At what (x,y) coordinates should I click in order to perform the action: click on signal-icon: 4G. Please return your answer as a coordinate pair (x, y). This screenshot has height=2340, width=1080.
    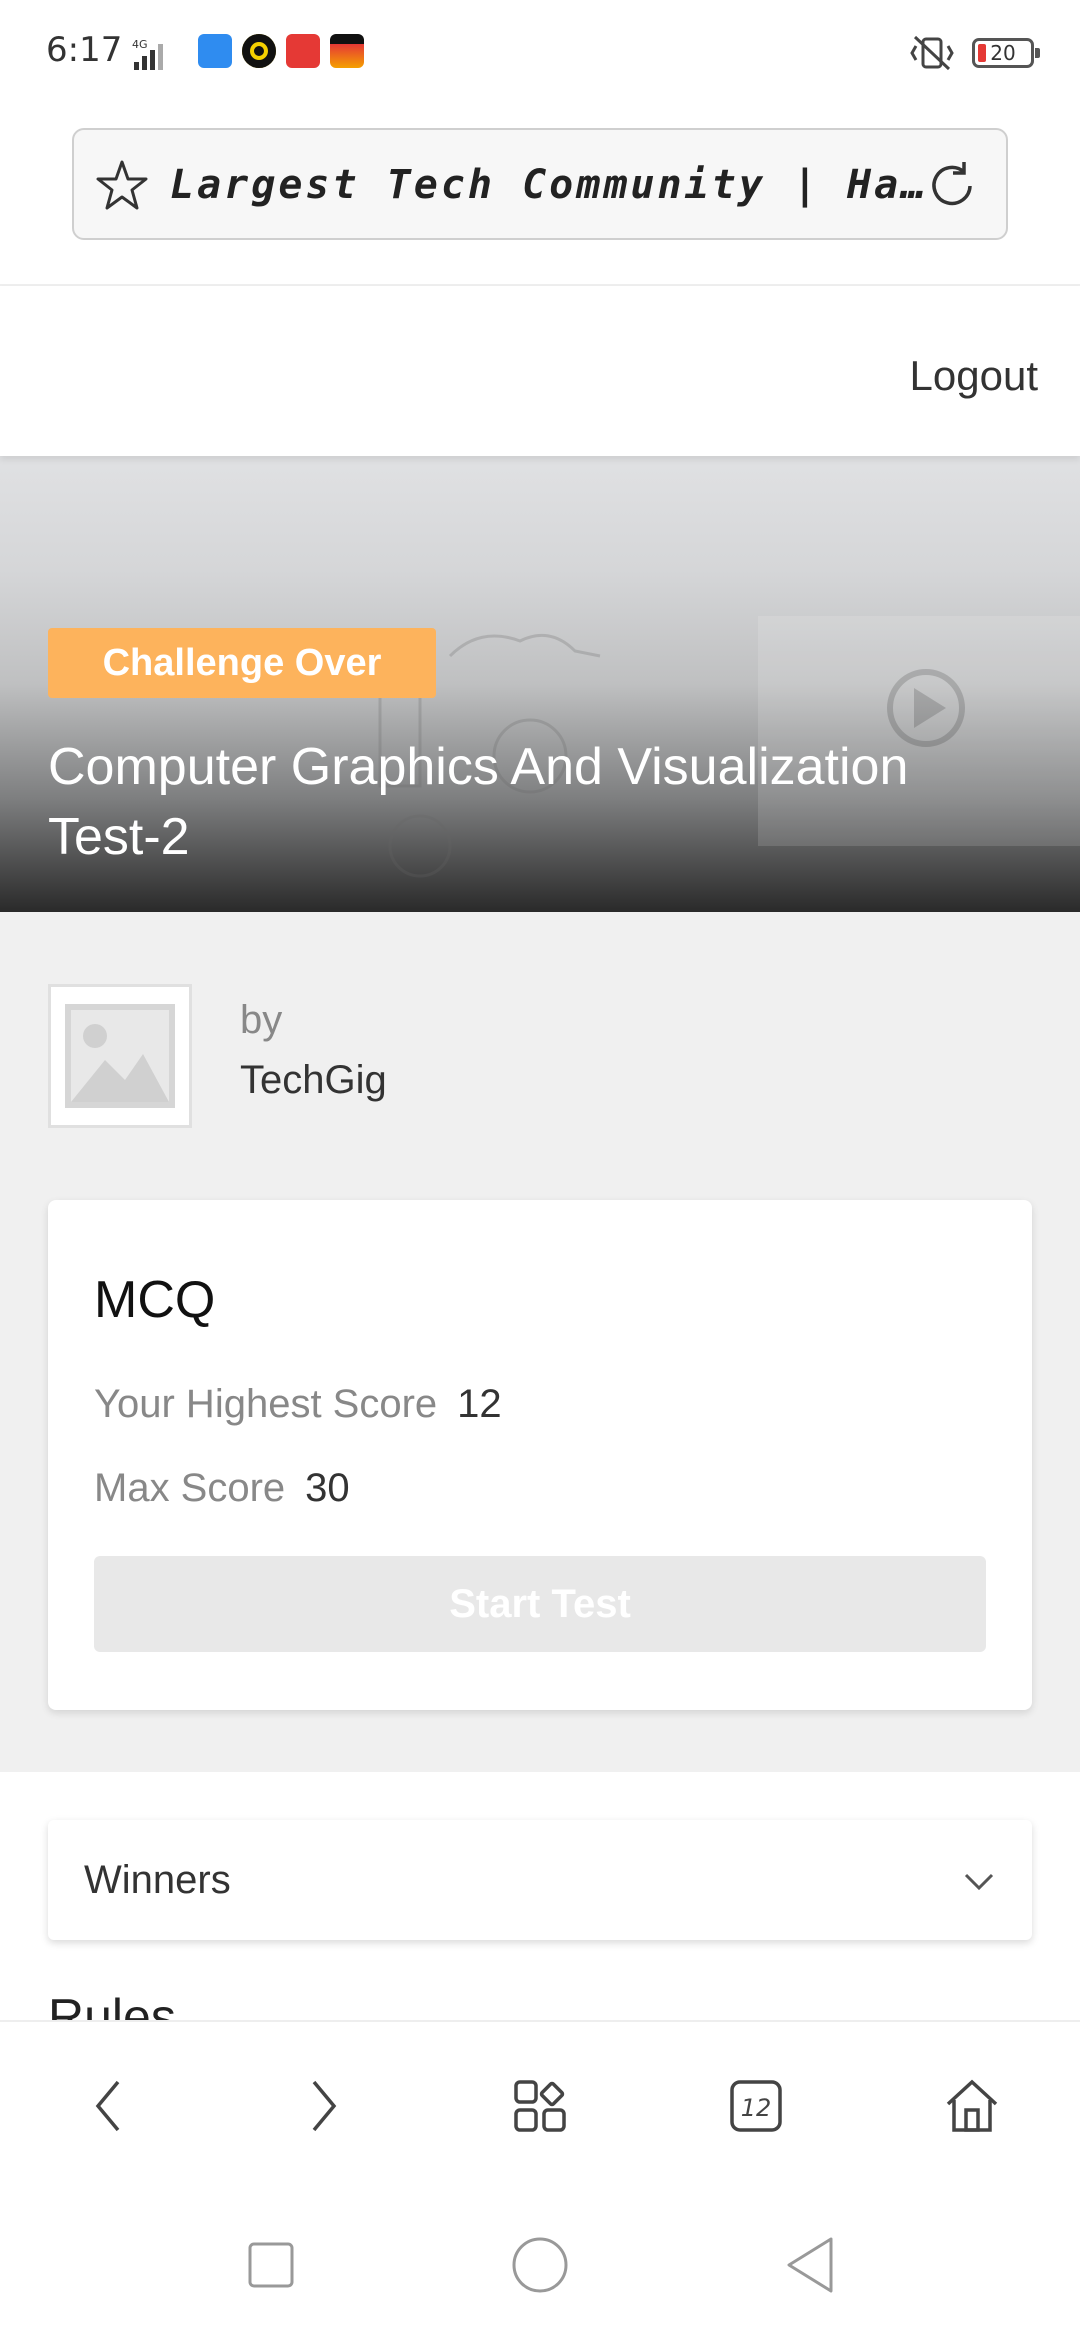
    Looking at the image, I should click on (147, 54).